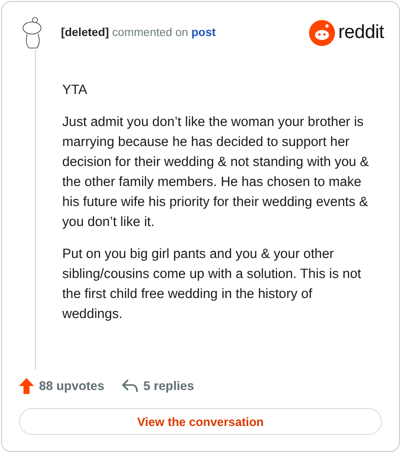  What do you see at coordinates (26, 386) in the screenshot?
I see `upvote-arrow-icon` at bounding box center [26, 386].